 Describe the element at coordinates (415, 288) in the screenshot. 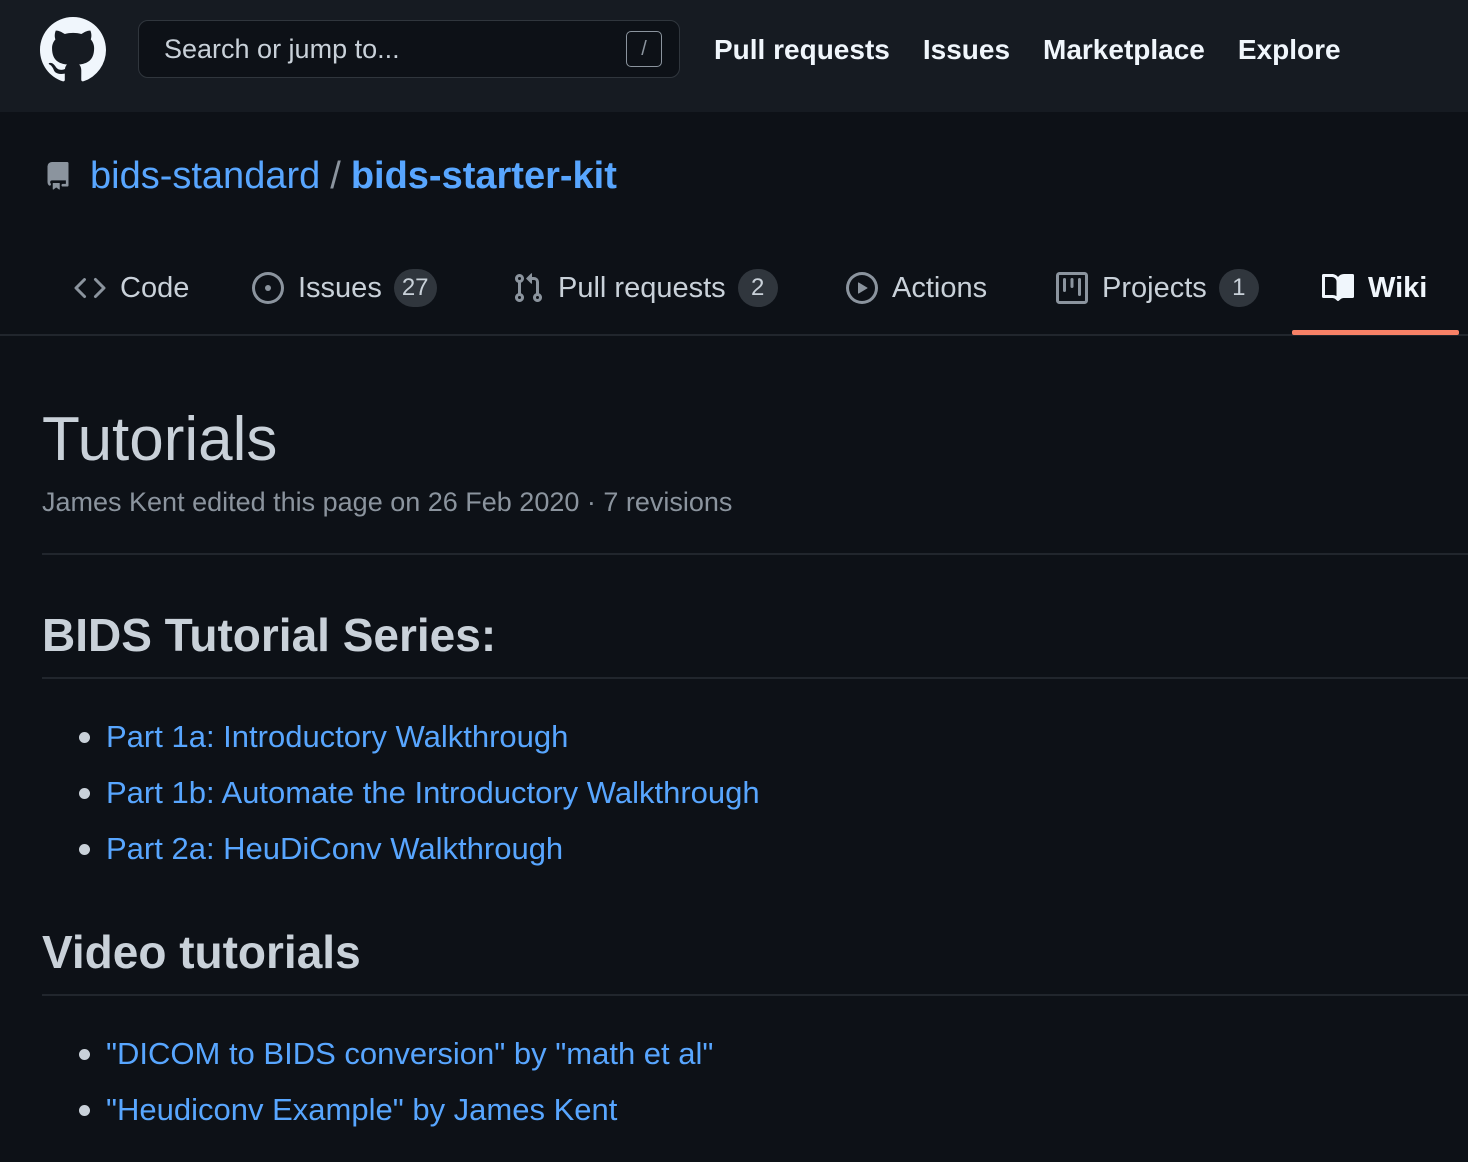

I see `issues-count-badge: 27` at that location.